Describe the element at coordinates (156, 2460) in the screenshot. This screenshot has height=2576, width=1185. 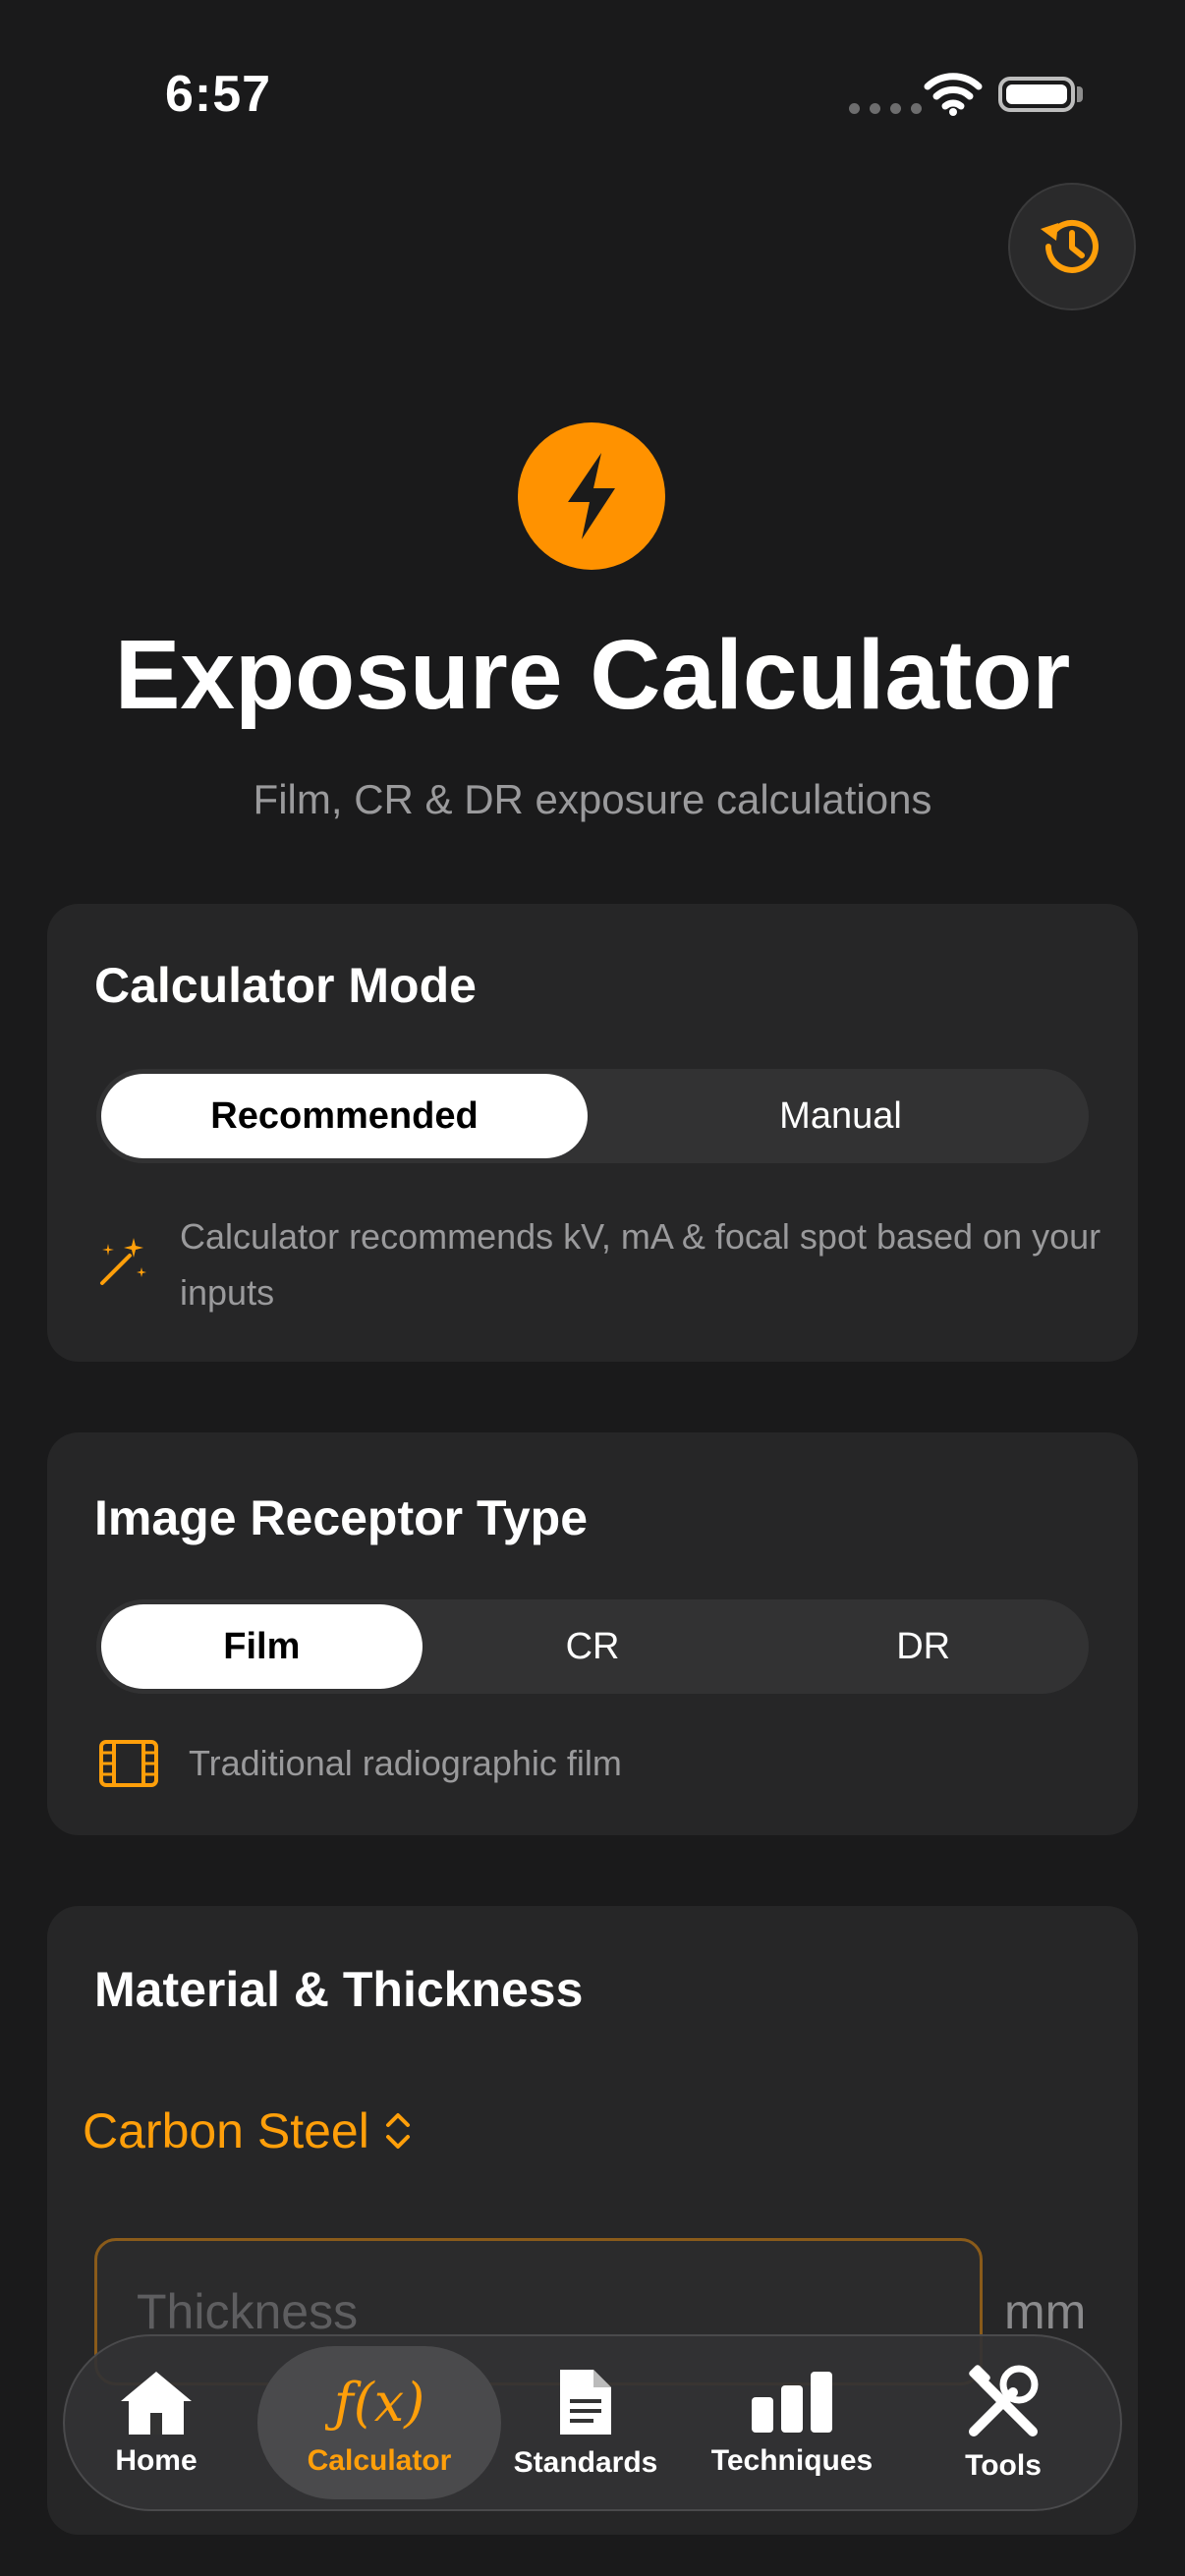
I see `tab-home-label: Home` at that location.